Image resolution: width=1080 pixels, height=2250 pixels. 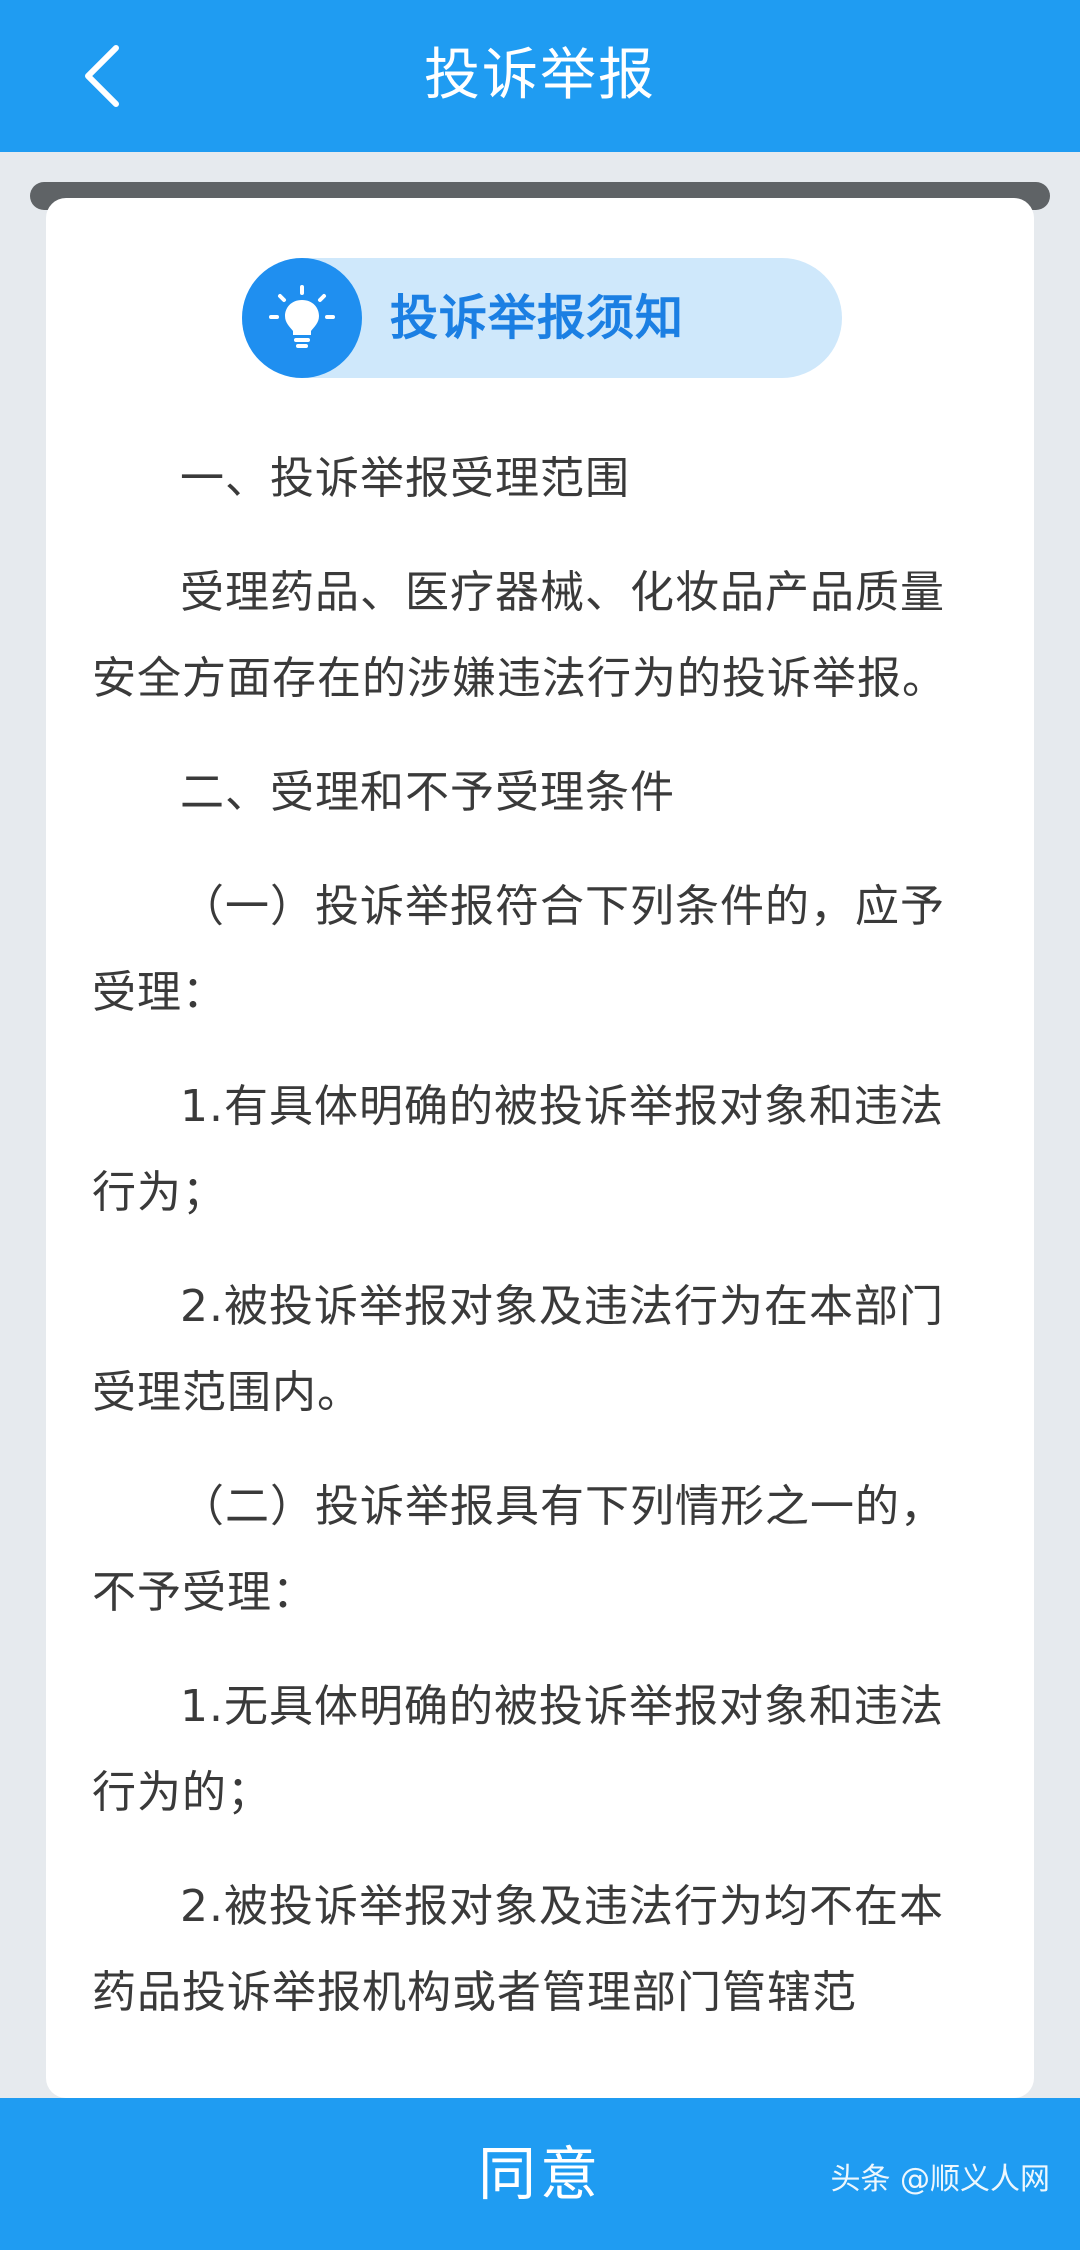 I want to click on paragraph: （一）投诉举报符合下列条件的，应予受理：, so click(x=518, y=949).